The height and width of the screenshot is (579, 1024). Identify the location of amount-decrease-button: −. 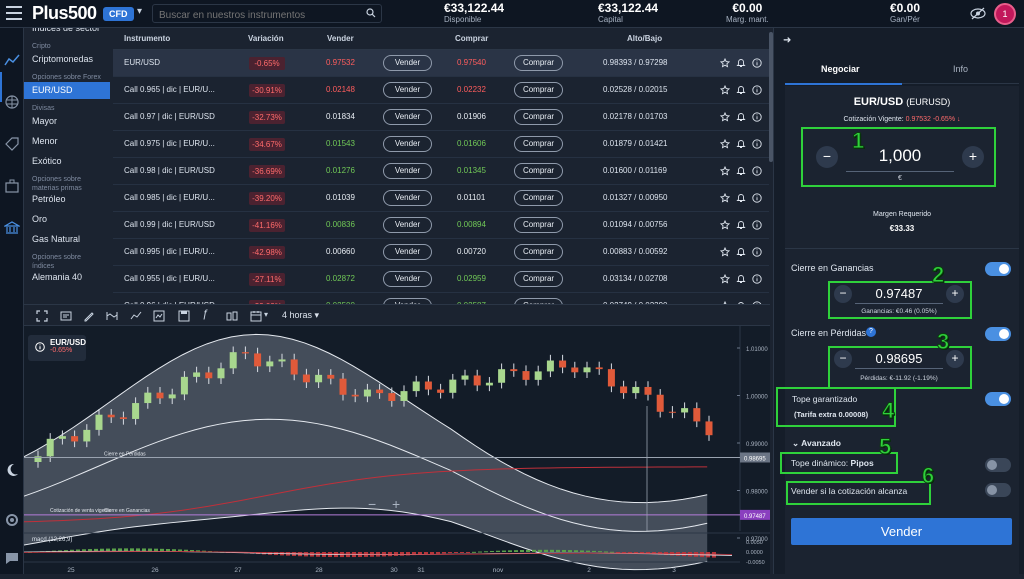
(827, 157).